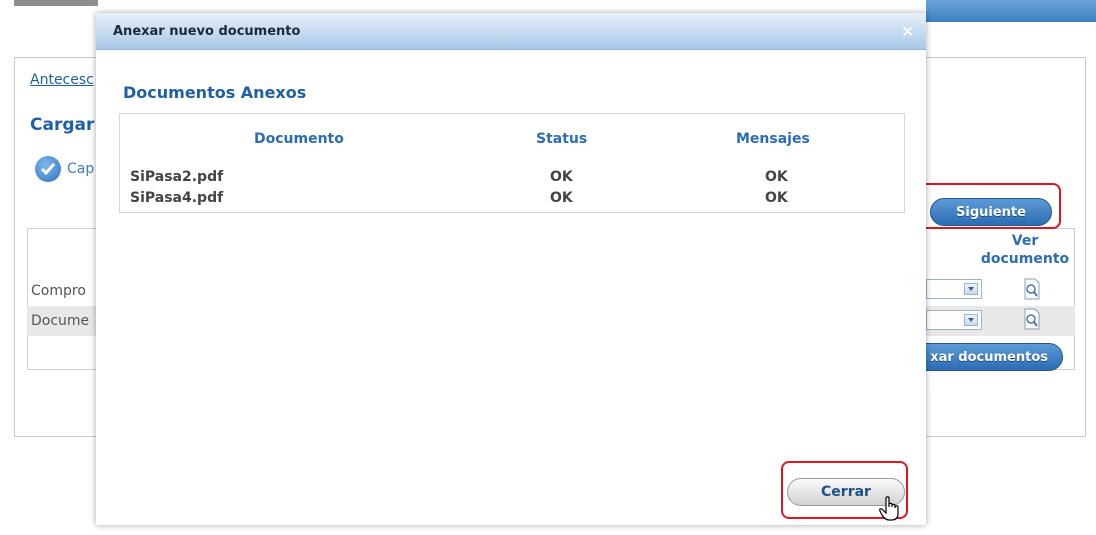 Image resolution: width=1096 pixels, height=535 pixels. What do you see at coordinates (62, 80) in the screenshot?
I see `breadcrumb-link: Antecesc` at bounding box center [62, 80].